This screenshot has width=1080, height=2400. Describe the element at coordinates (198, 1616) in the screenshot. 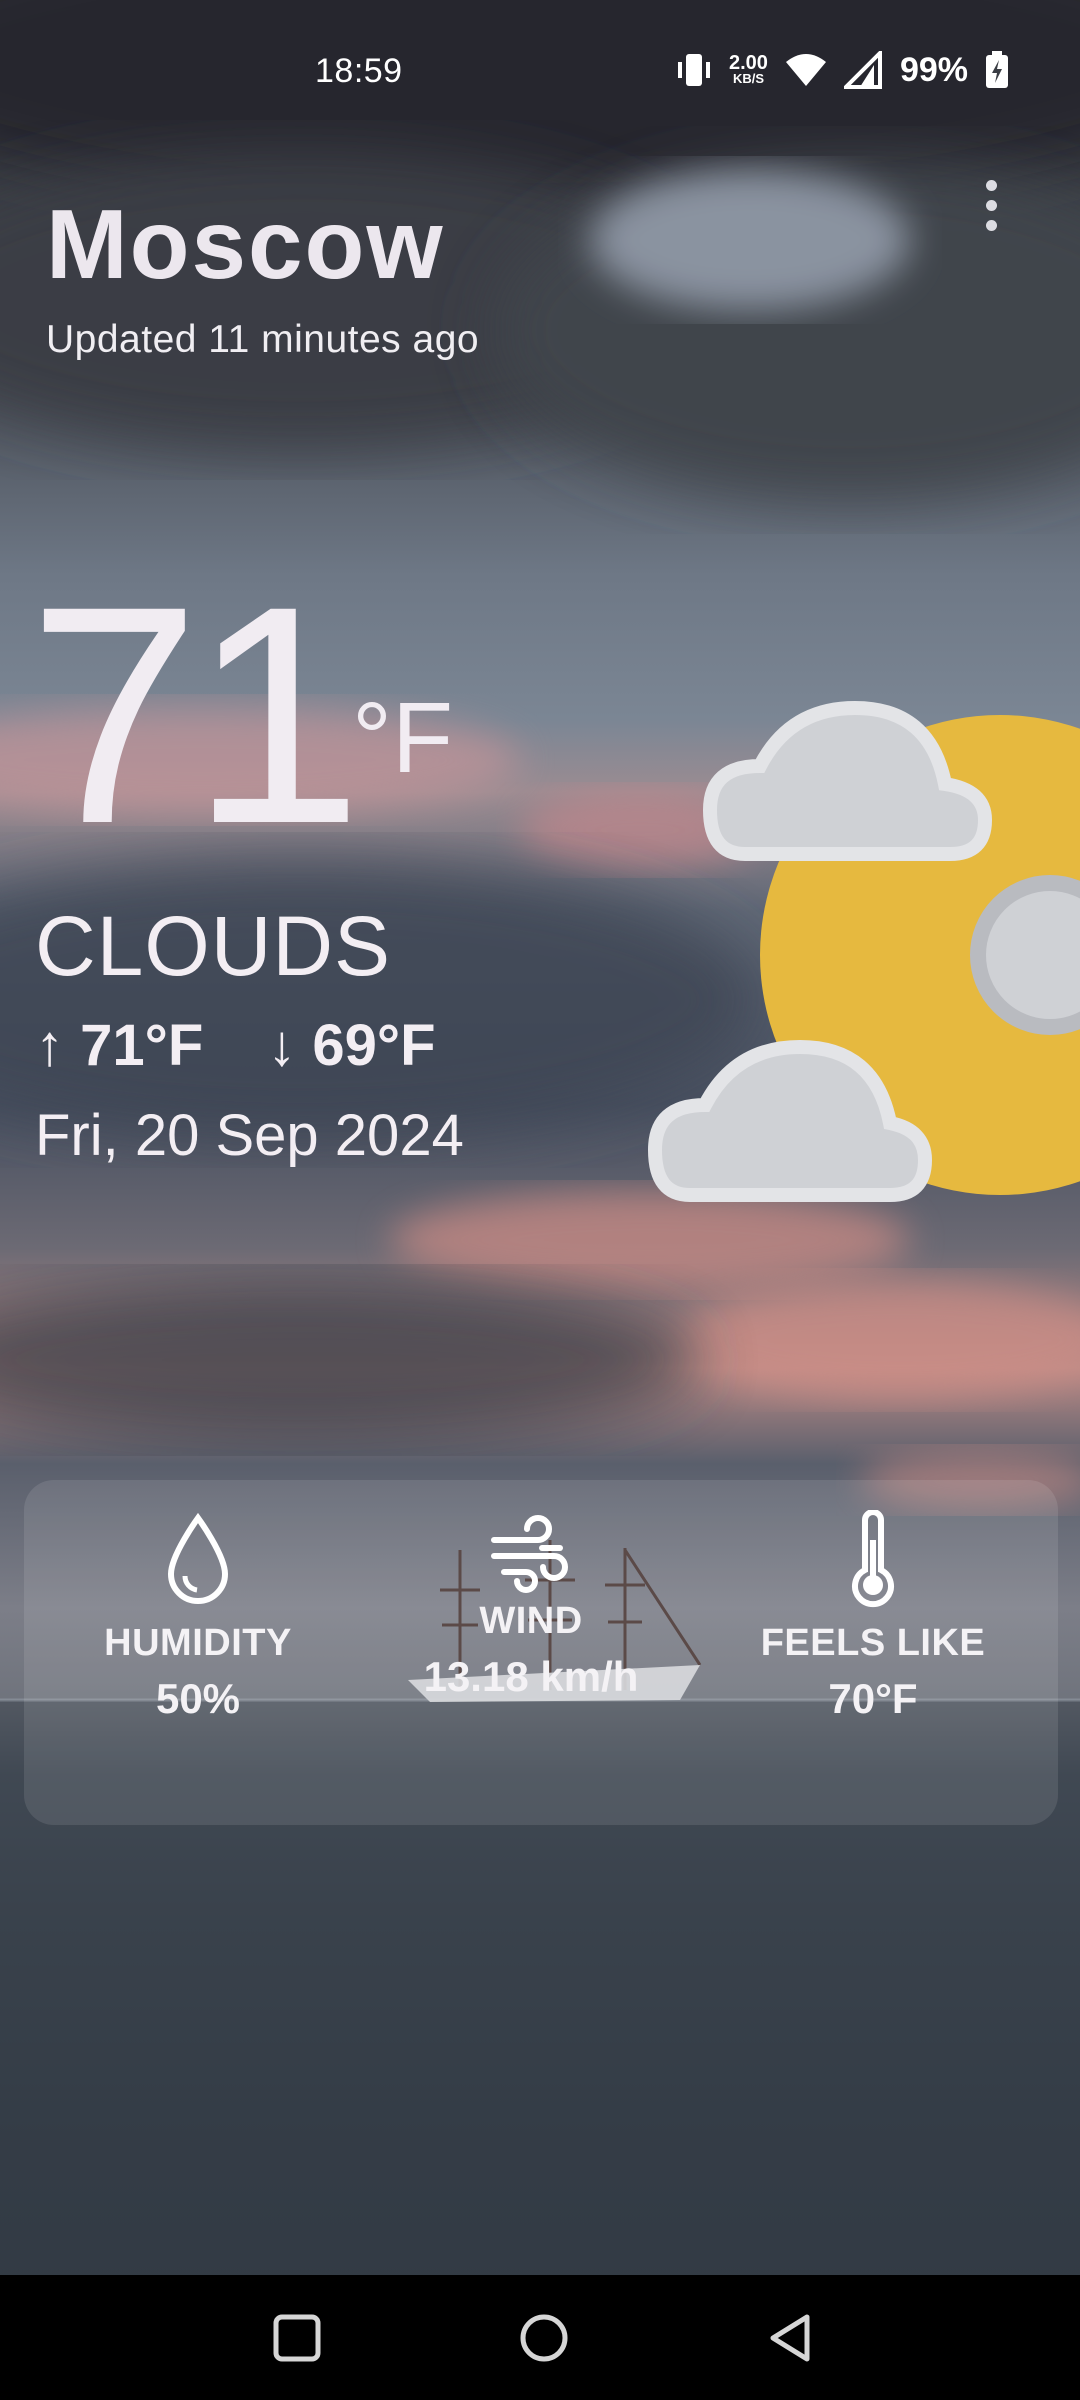

I see `humidity-stat: HUMIDITY 50%` at that location.